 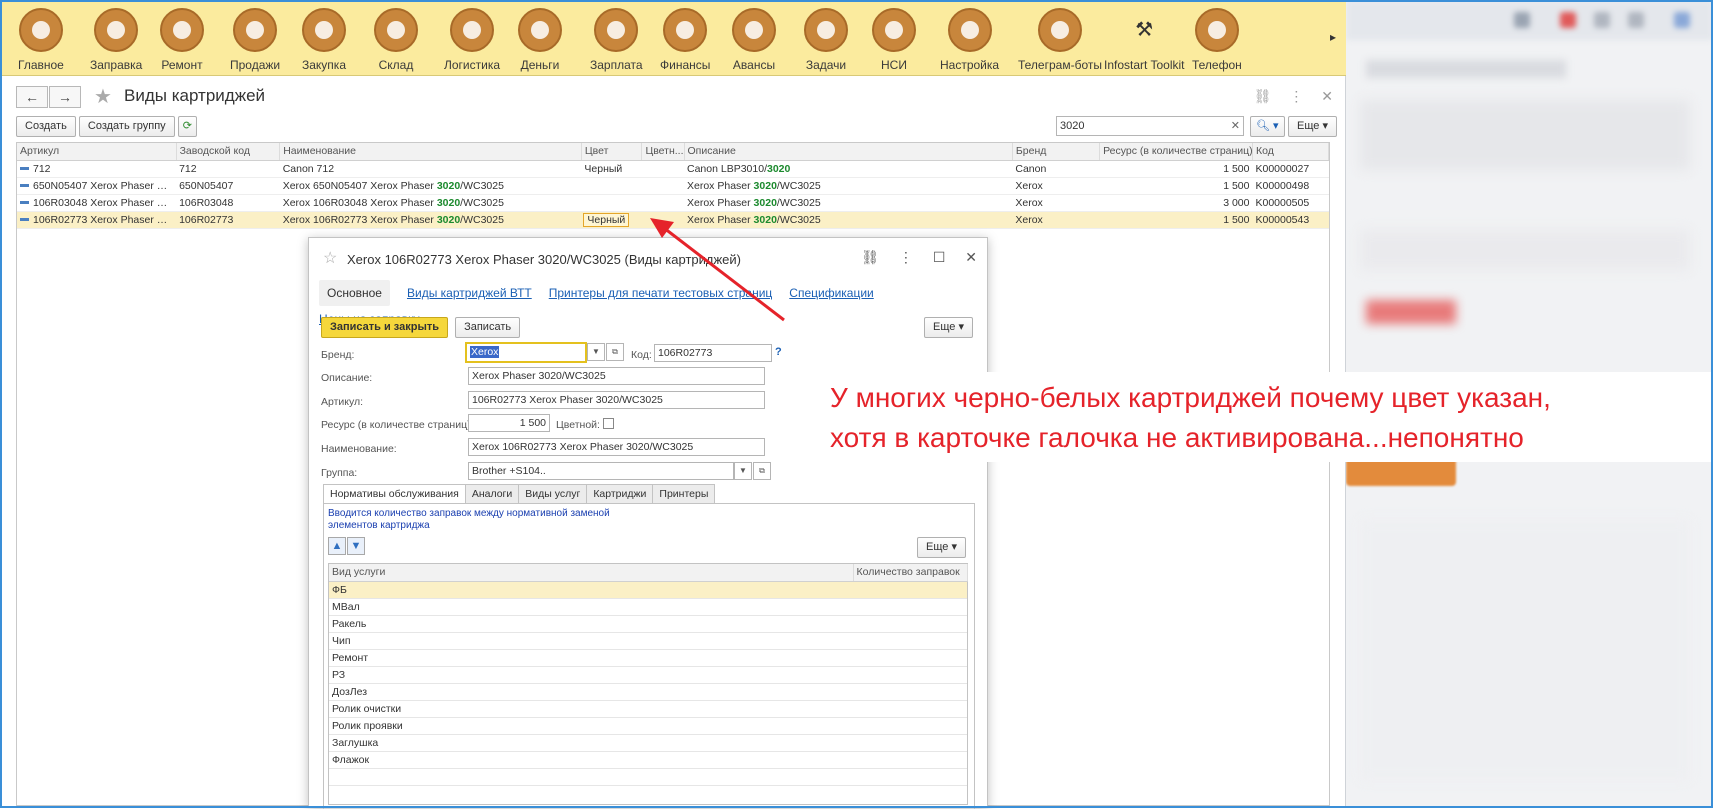 What do you see at coordinates (1235, 126) in the screenshot?
I see `clear-search-icon: ✕` at bounding box center [1235, 126].